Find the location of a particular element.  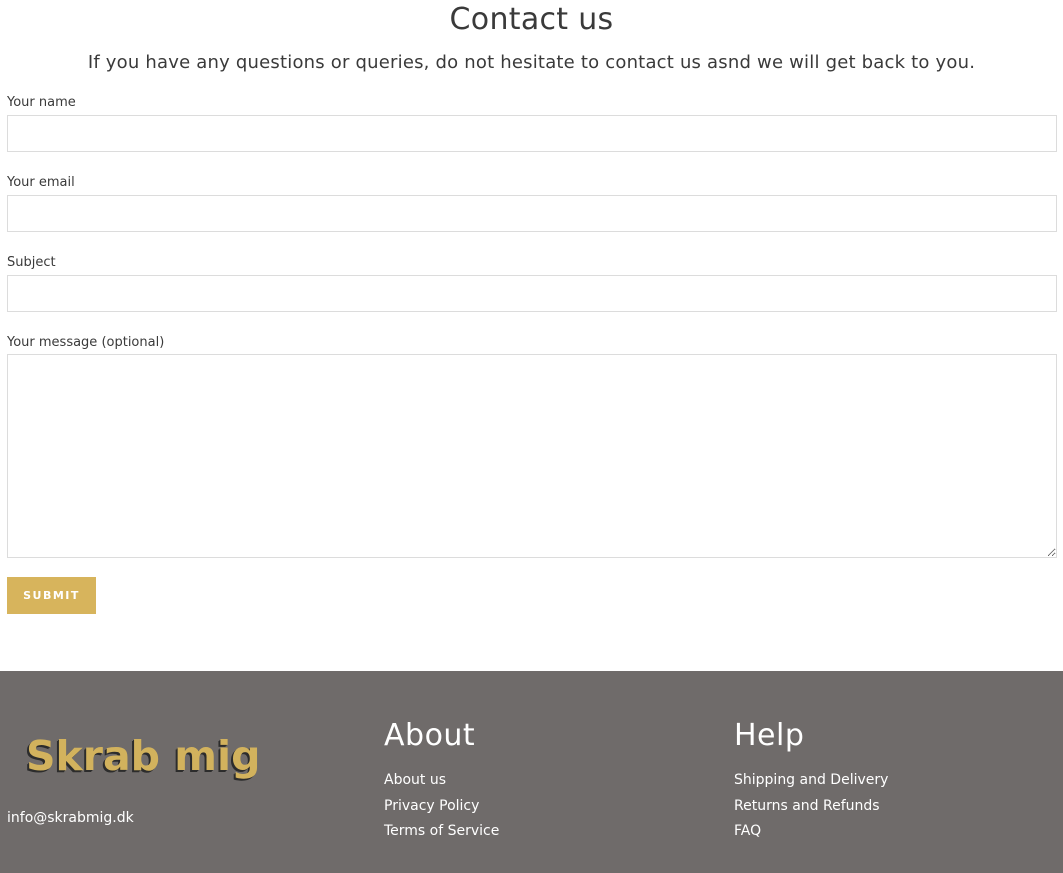

footer-email: info@skrabmig.dk is located at coordinates (70, 818).